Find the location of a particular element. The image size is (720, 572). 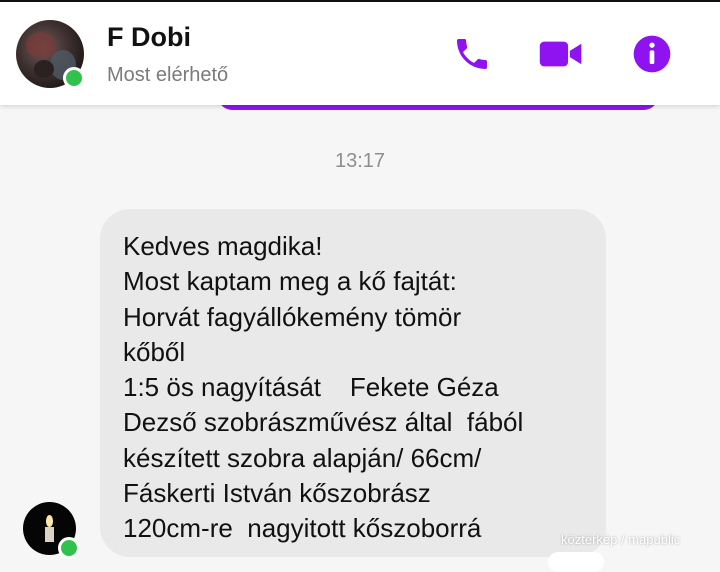

video-camera-icon is located at coordinates (560, 54).